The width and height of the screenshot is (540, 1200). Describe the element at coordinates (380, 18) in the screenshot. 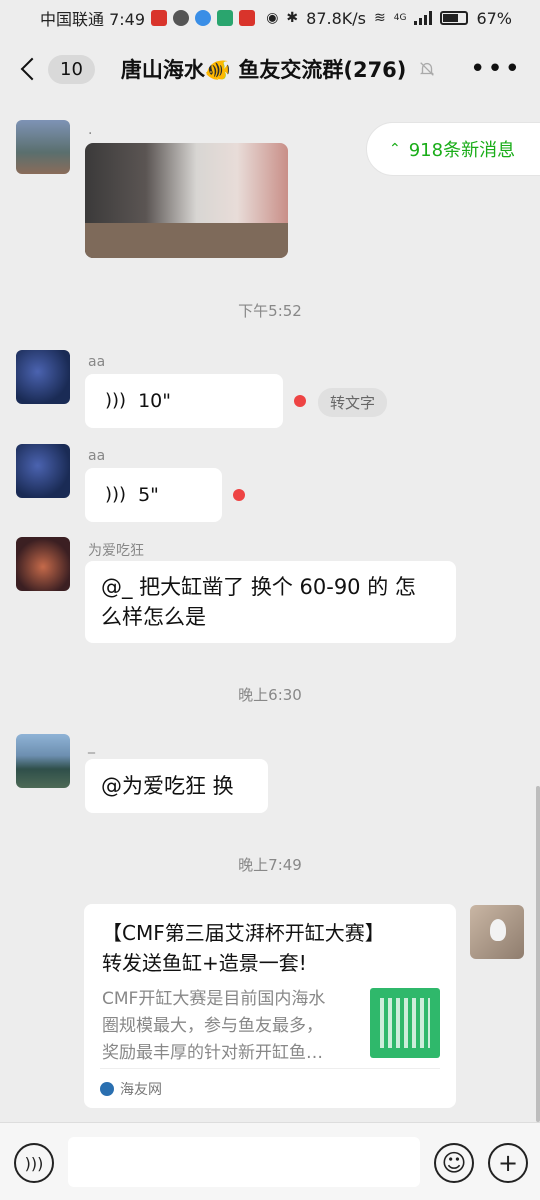

I see `wifi-icon: ≋` at that location.